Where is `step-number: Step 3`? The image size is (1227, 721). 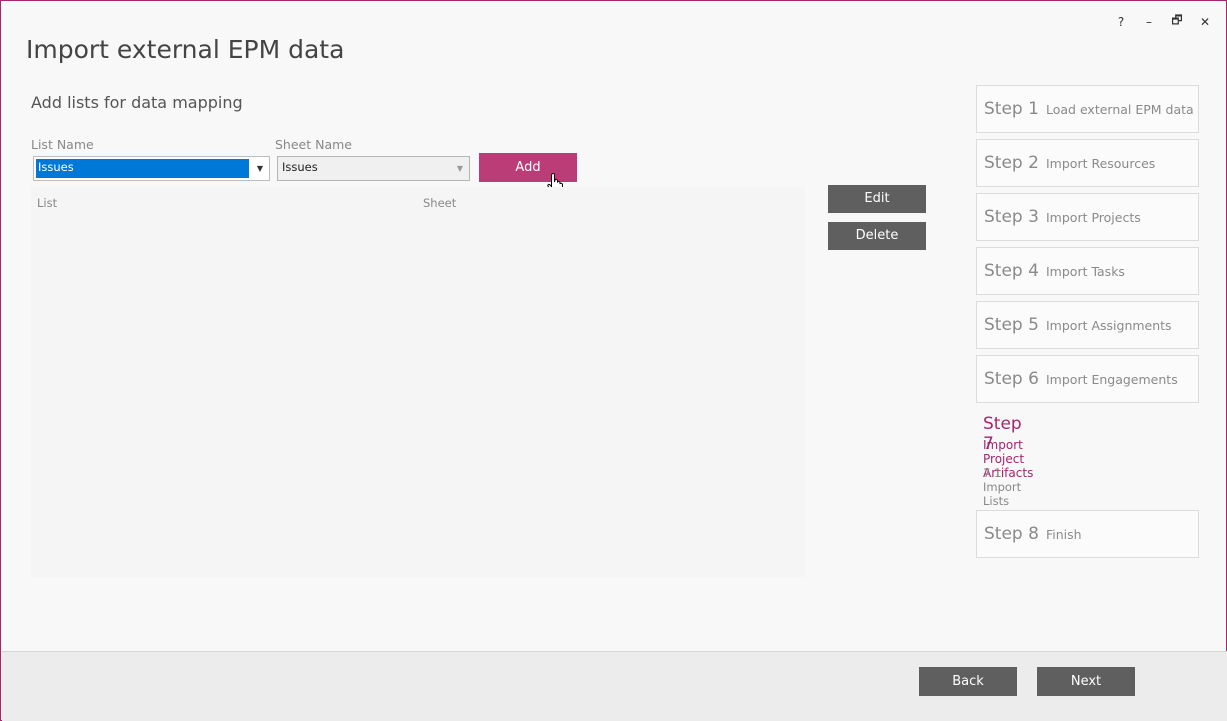
step-number: Step 3 is located at coordinates (1011, 217).